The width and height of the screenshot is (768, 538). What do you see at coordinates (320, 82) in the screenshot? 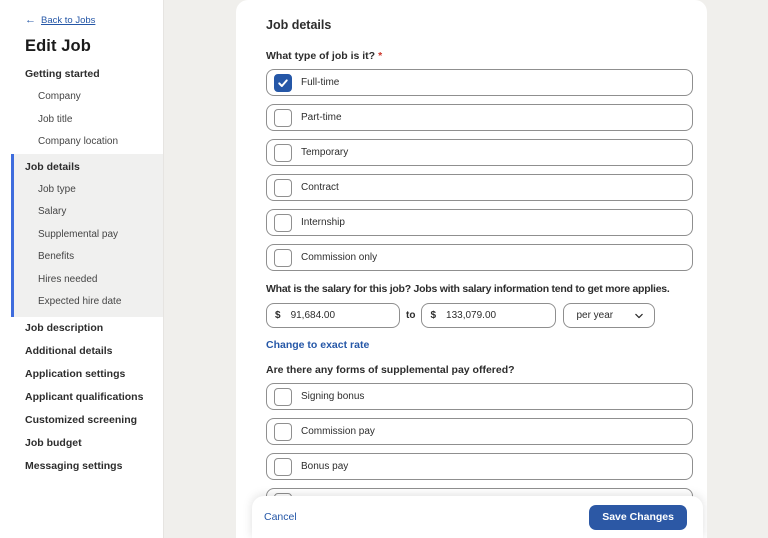
I see `option-label: Full-time` at bounding box center [320, 82].